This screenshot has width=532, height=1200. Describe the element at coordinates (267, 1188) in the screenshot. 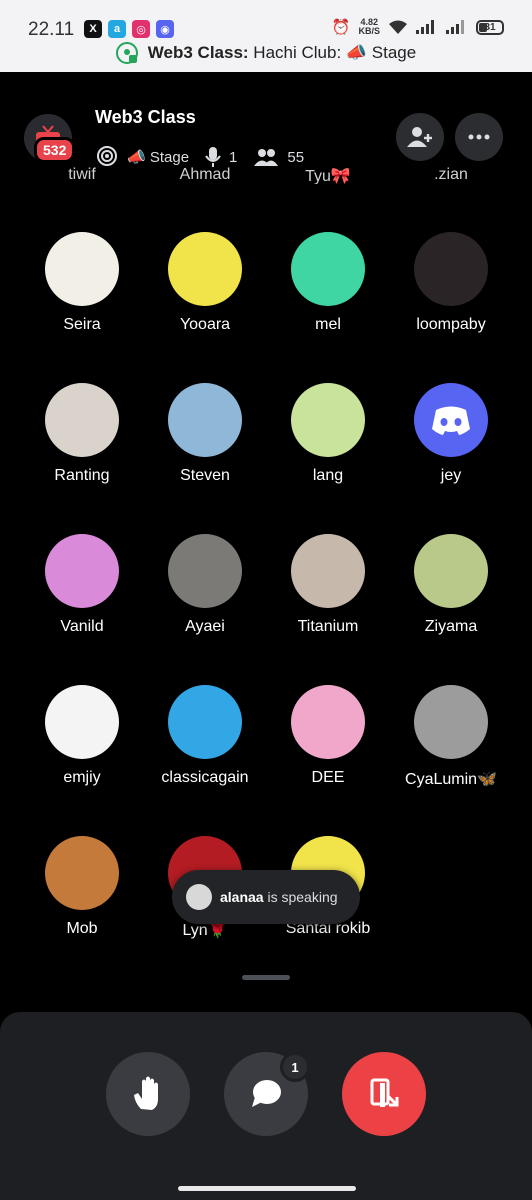

I see `home-indicator` at that location.